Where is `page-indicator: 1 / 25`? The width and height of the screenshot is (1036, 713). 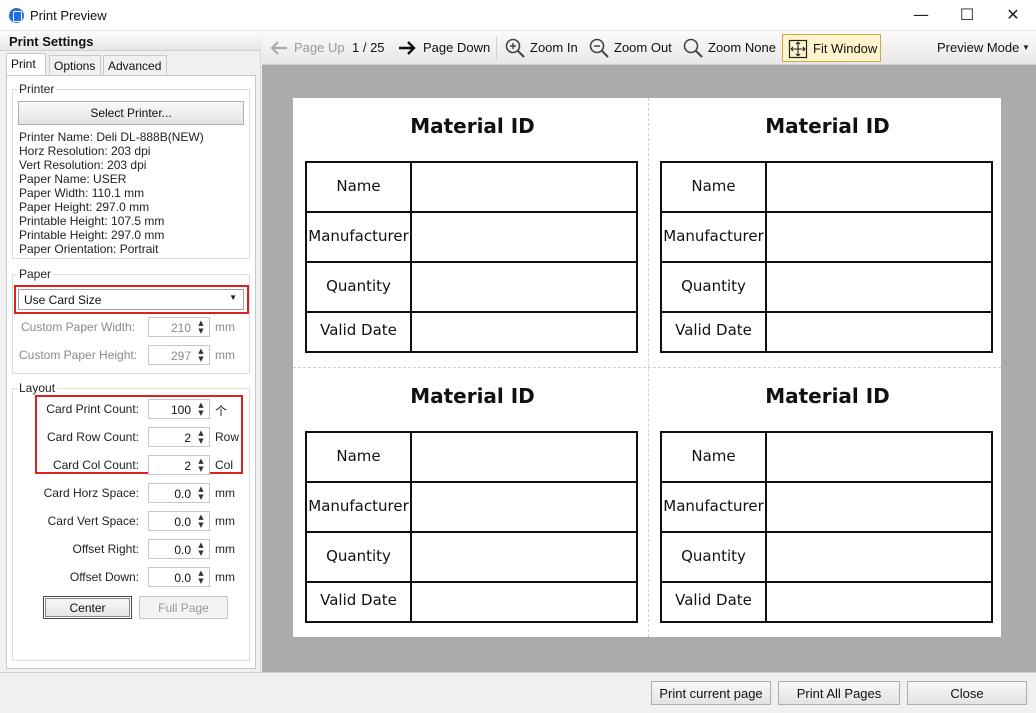 page-indicator: 1 / 25 is located at coordinates (368, 47).